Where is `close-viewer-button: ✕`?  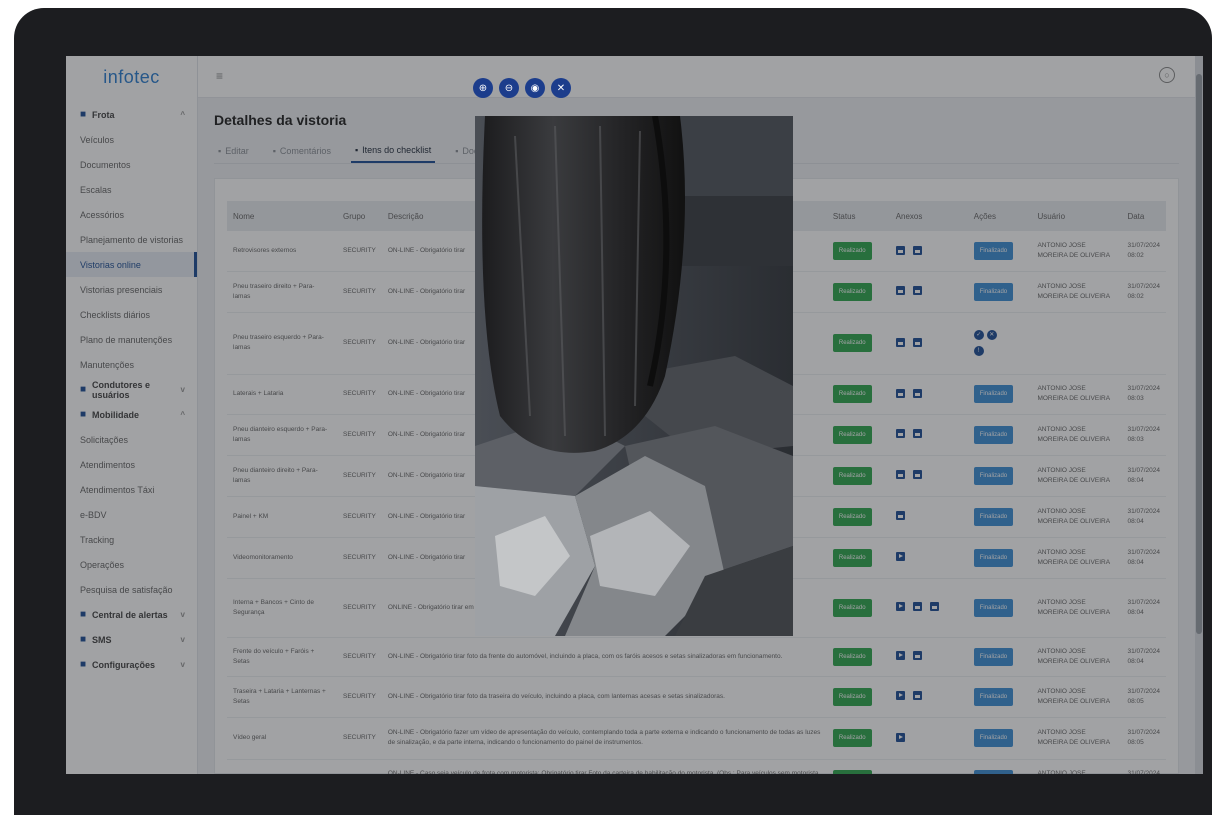
close-viewer-button: ✕ is located at coordinates (561, 88).